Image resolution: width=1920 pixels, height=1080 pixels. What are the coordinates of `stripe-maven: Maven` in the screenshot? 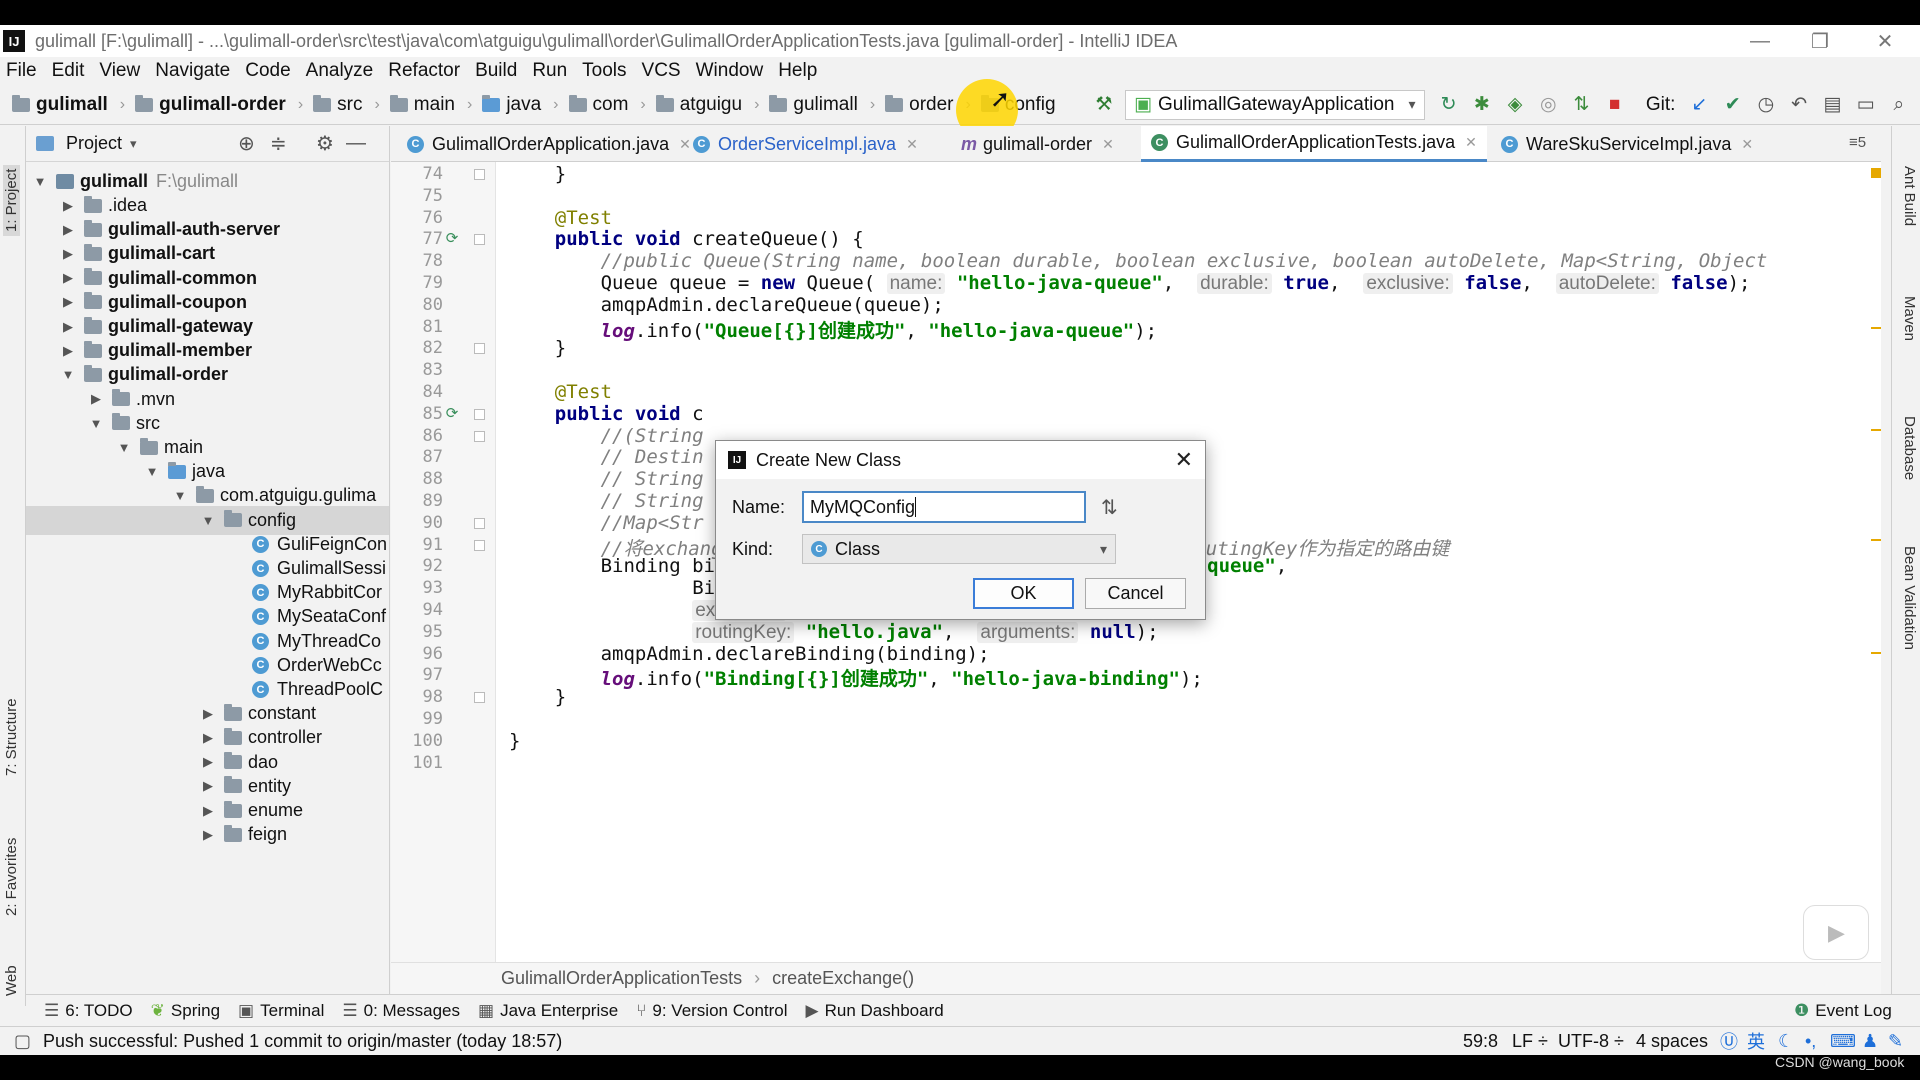 It's located at (1909, 318).